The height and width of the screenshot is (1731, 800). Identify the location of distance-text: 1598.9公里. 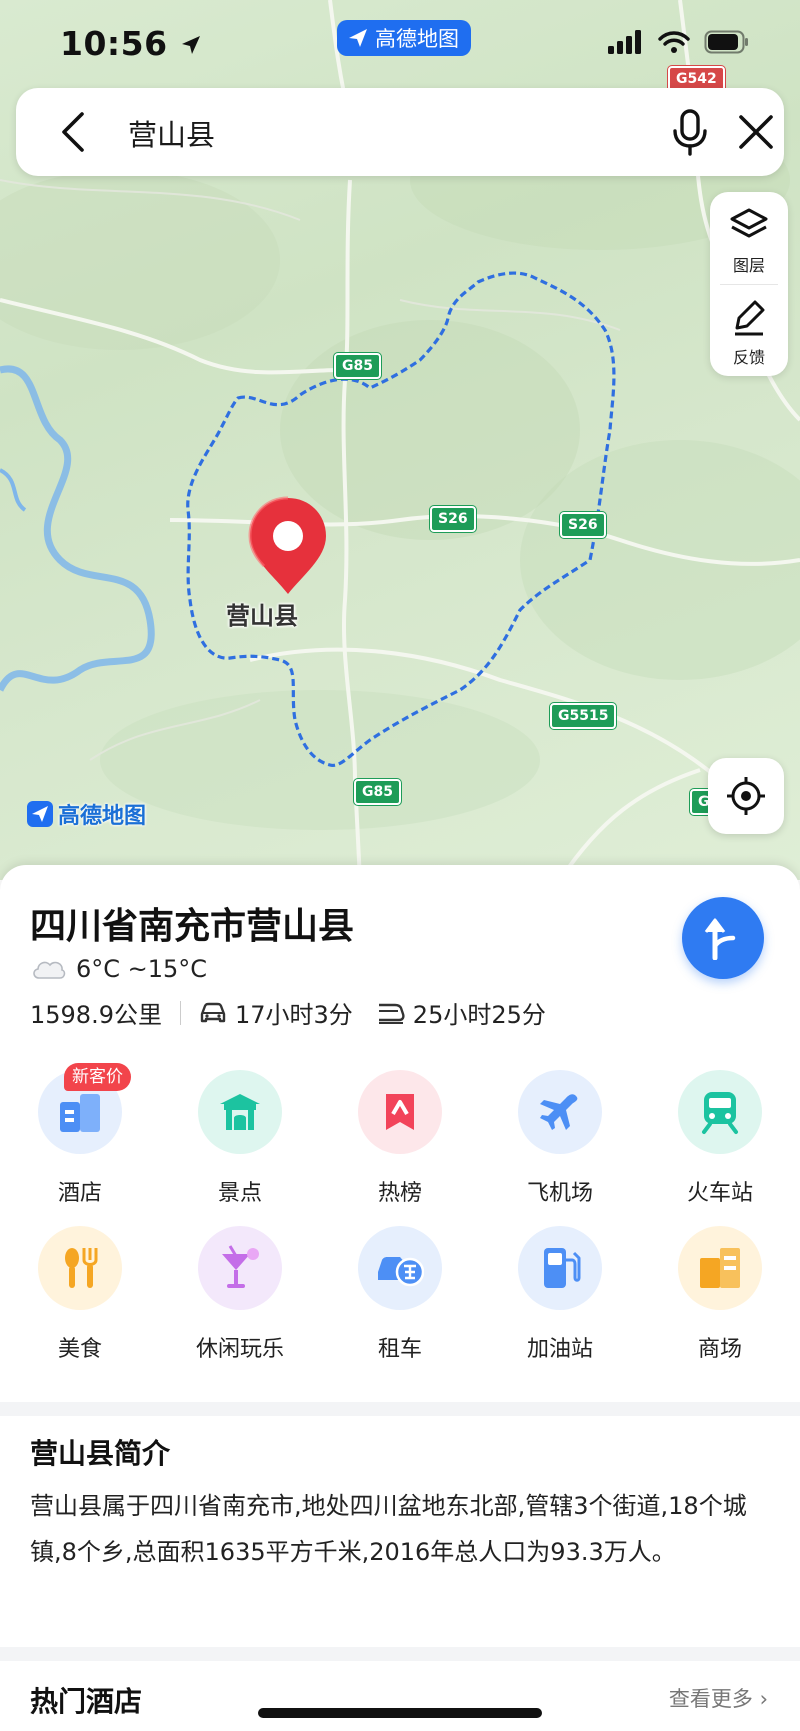
(96, 1015).